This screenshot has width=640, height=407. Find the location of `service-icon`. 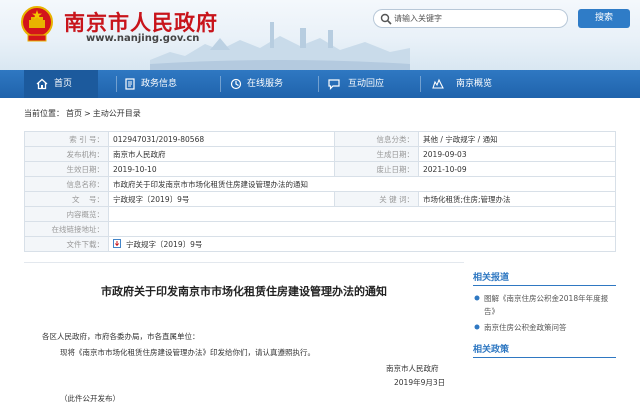

service-icon is located at coordinates (236, 84).